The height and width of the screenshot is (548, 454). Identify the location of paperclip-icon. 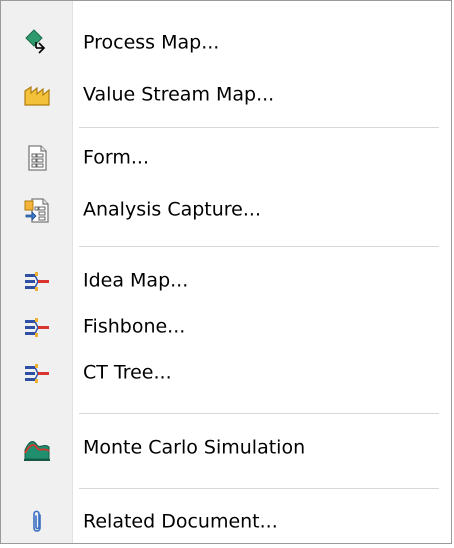
(37, 522).